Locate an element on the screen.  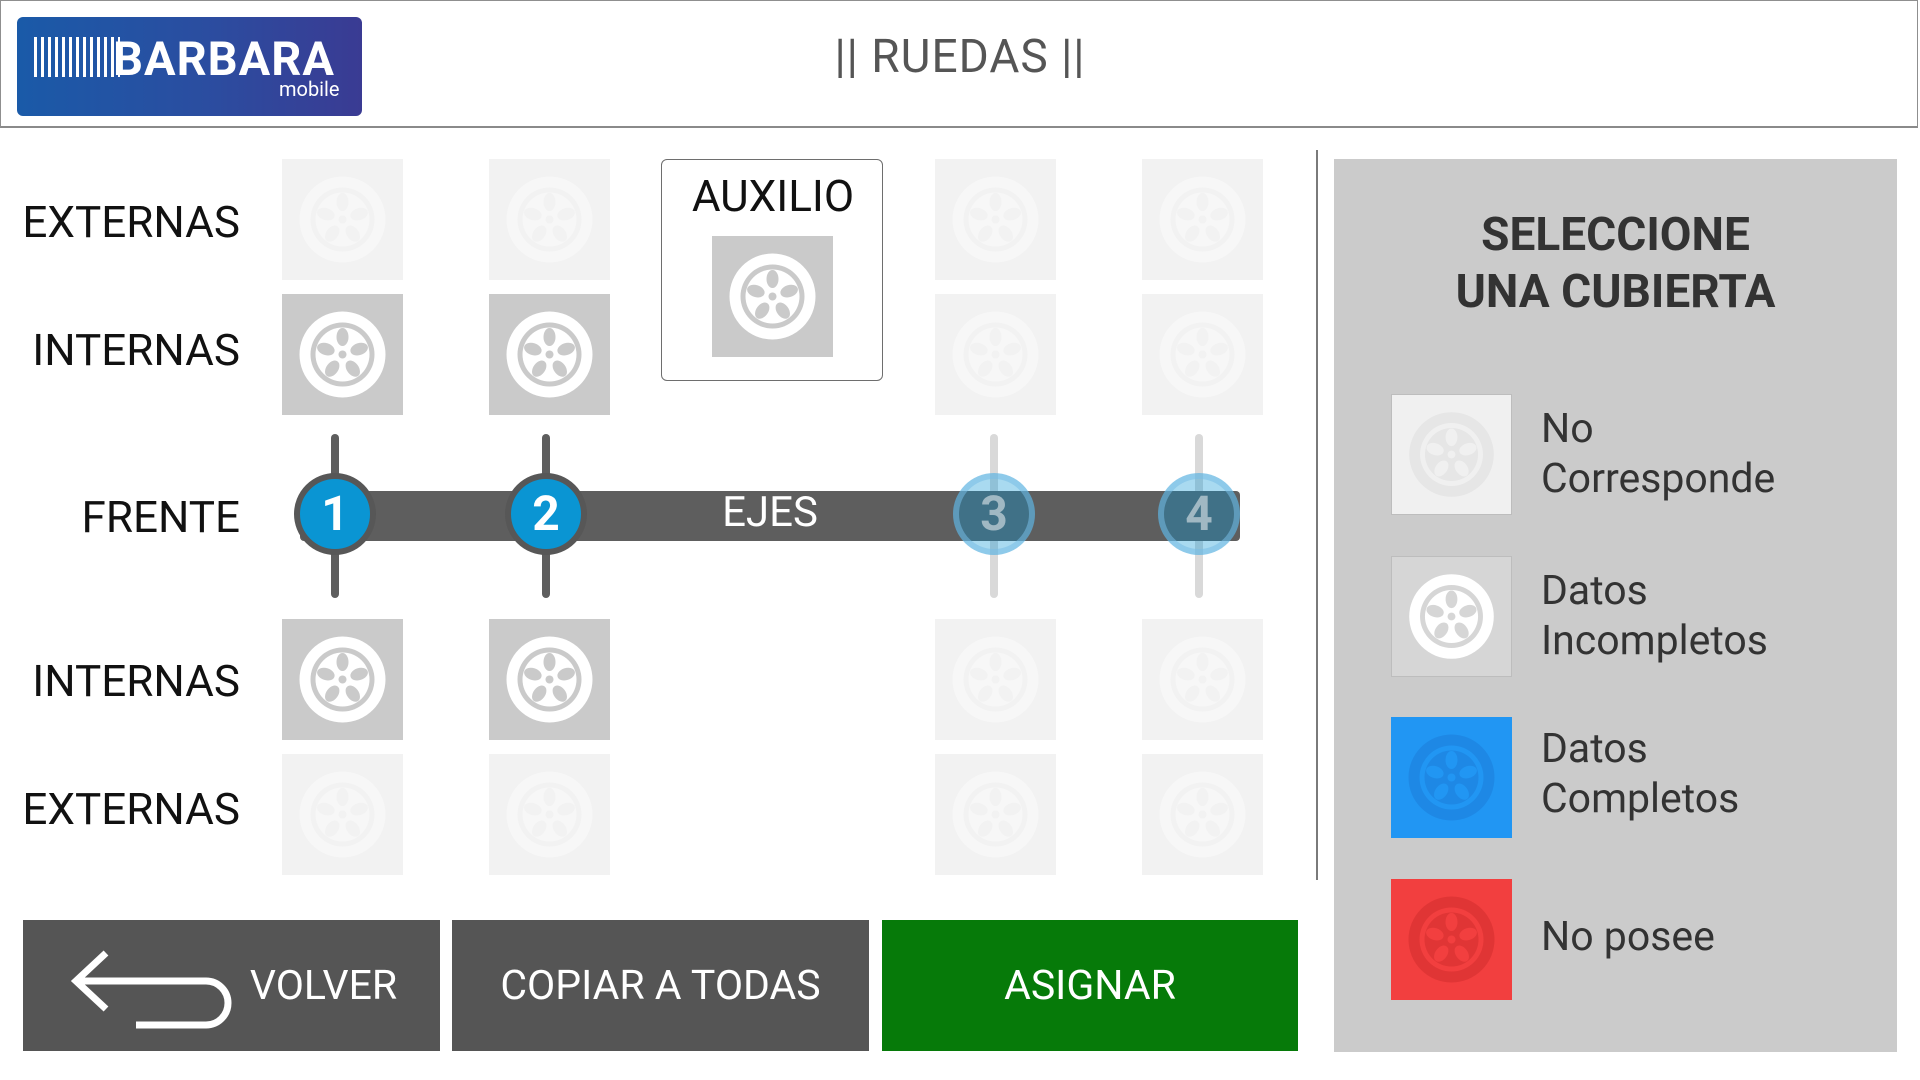
volver-label: VOLVER is located at coordinates (323, 985).